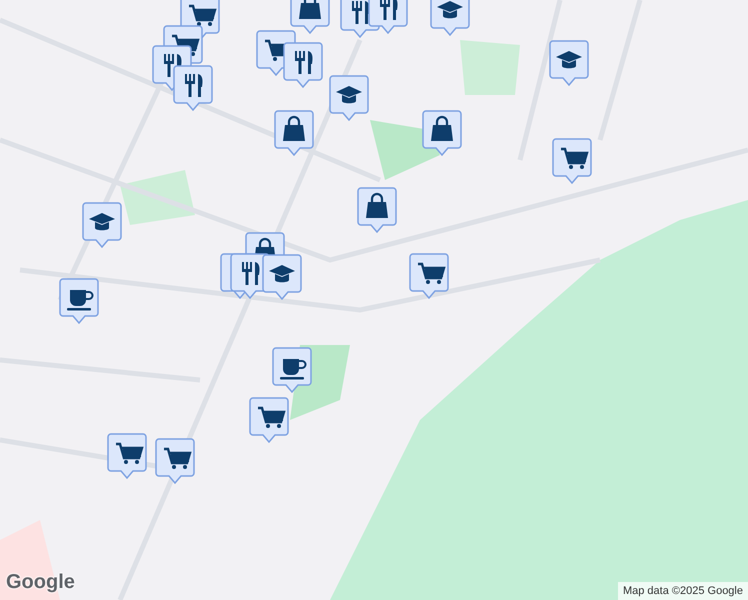 This screenshot has width=748, height=600. What do you see at coordinates (683, 591) in the screenshot?
I see `map-attribution: Map data ©2025 Google` at bounding box center [683, 591].